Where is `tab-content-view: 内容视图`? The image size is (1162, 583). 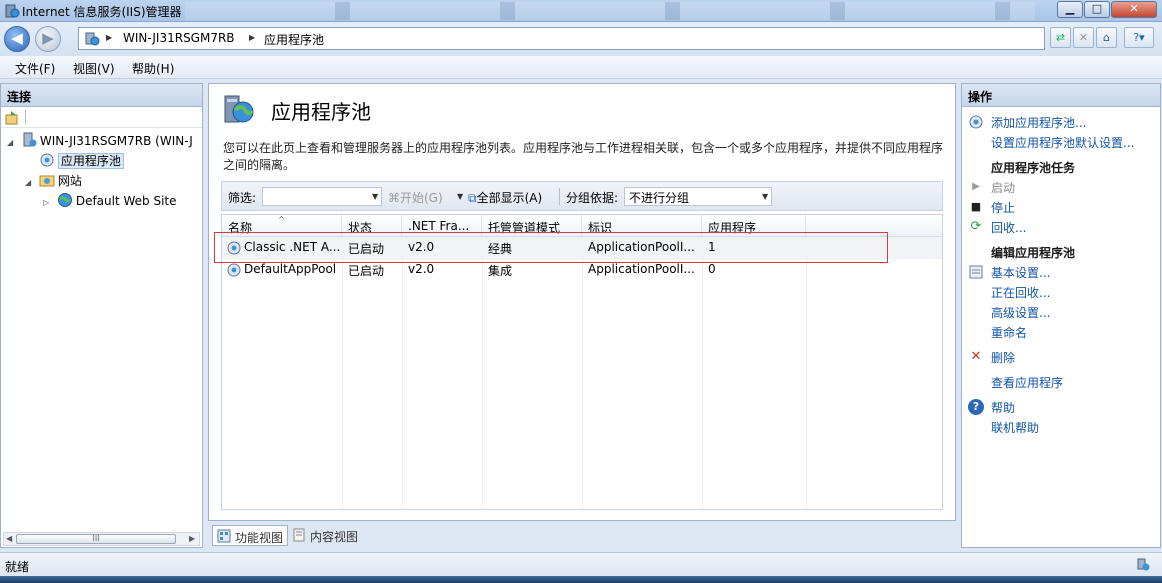 tab-content-view: 内容视图 is located at coordinates (325, 535).